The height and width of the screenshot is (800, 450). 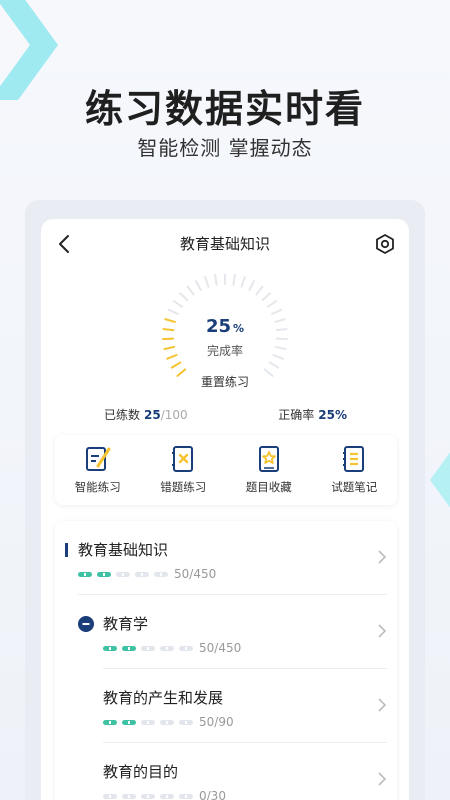 What do you see at coordinates (225, 381) in the screenshot?
I see `reset-practice-button: 重置练习` at bounding box center [225, 381].